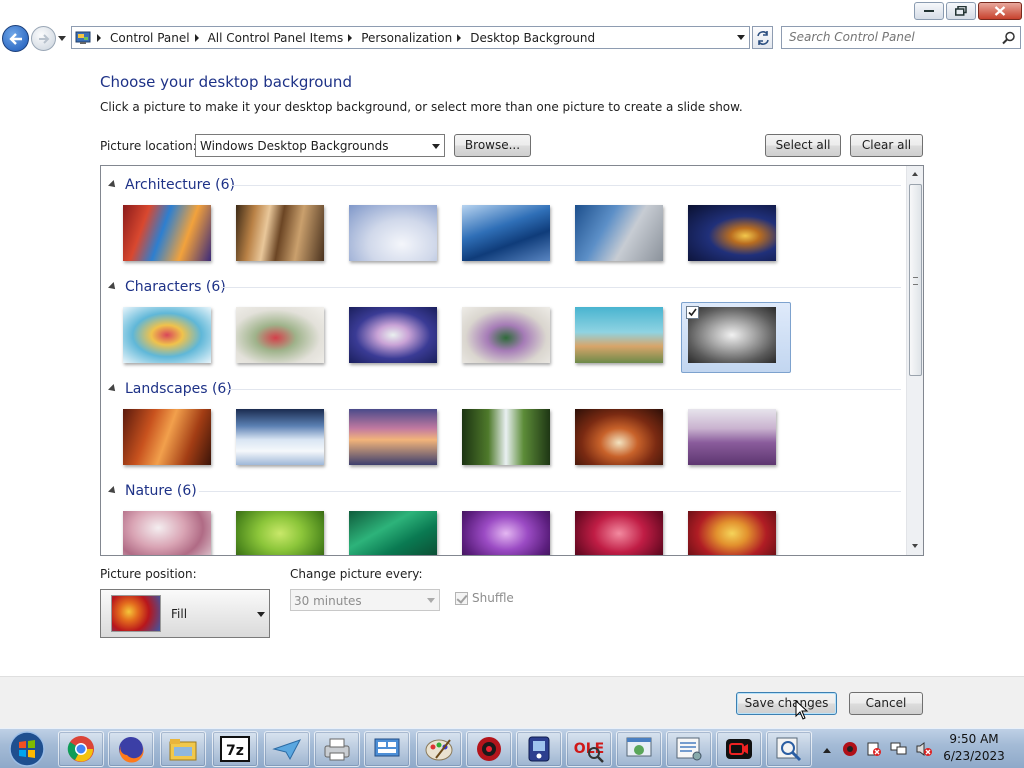 The height and width of the screenshot is (768, 1024). What do you see at coordinates (789, 749) in the screenshot?
I see `taskbar-search-tool` at bounding box center [789, 749].